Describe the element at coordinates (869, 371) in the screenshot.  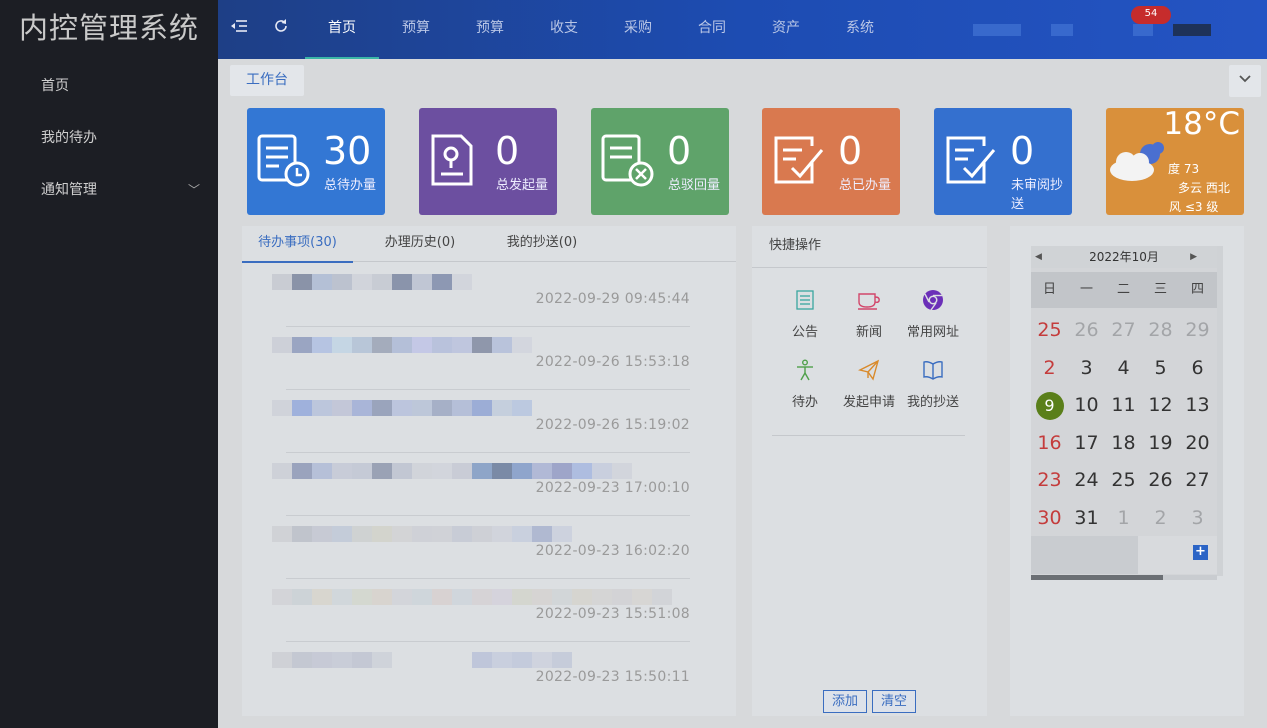
I see `paper-plane-icon` at that location.